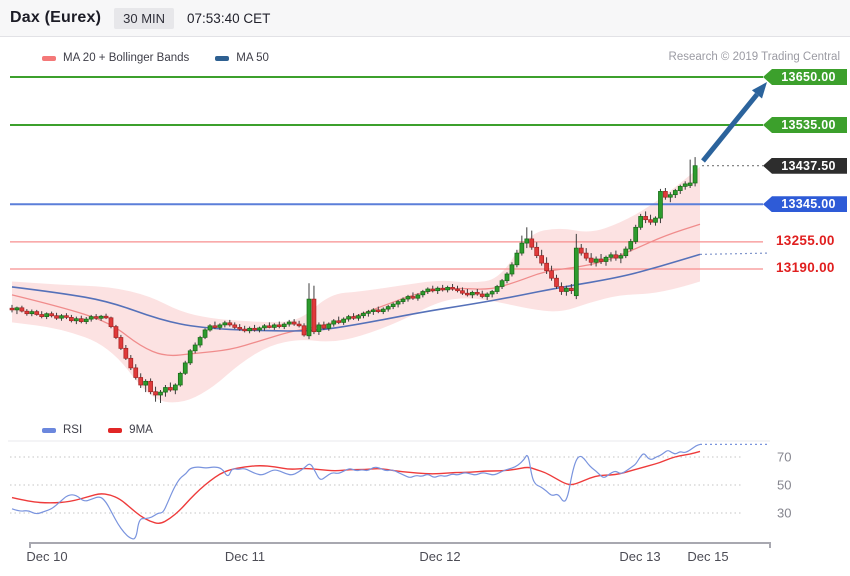 Image resolution: width=850 pixels, height=576 pixels. Describe the element at coordinates (784, 485) in the screenshot. I see `rsi-grid-label-50: 50` at that location.